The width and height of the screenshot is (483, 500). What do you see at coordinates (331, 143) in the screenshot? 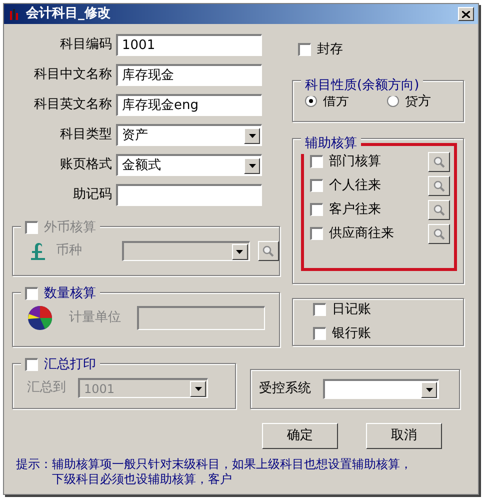
I see `group-title: 辅助核算` at bounding box center [331, 143].